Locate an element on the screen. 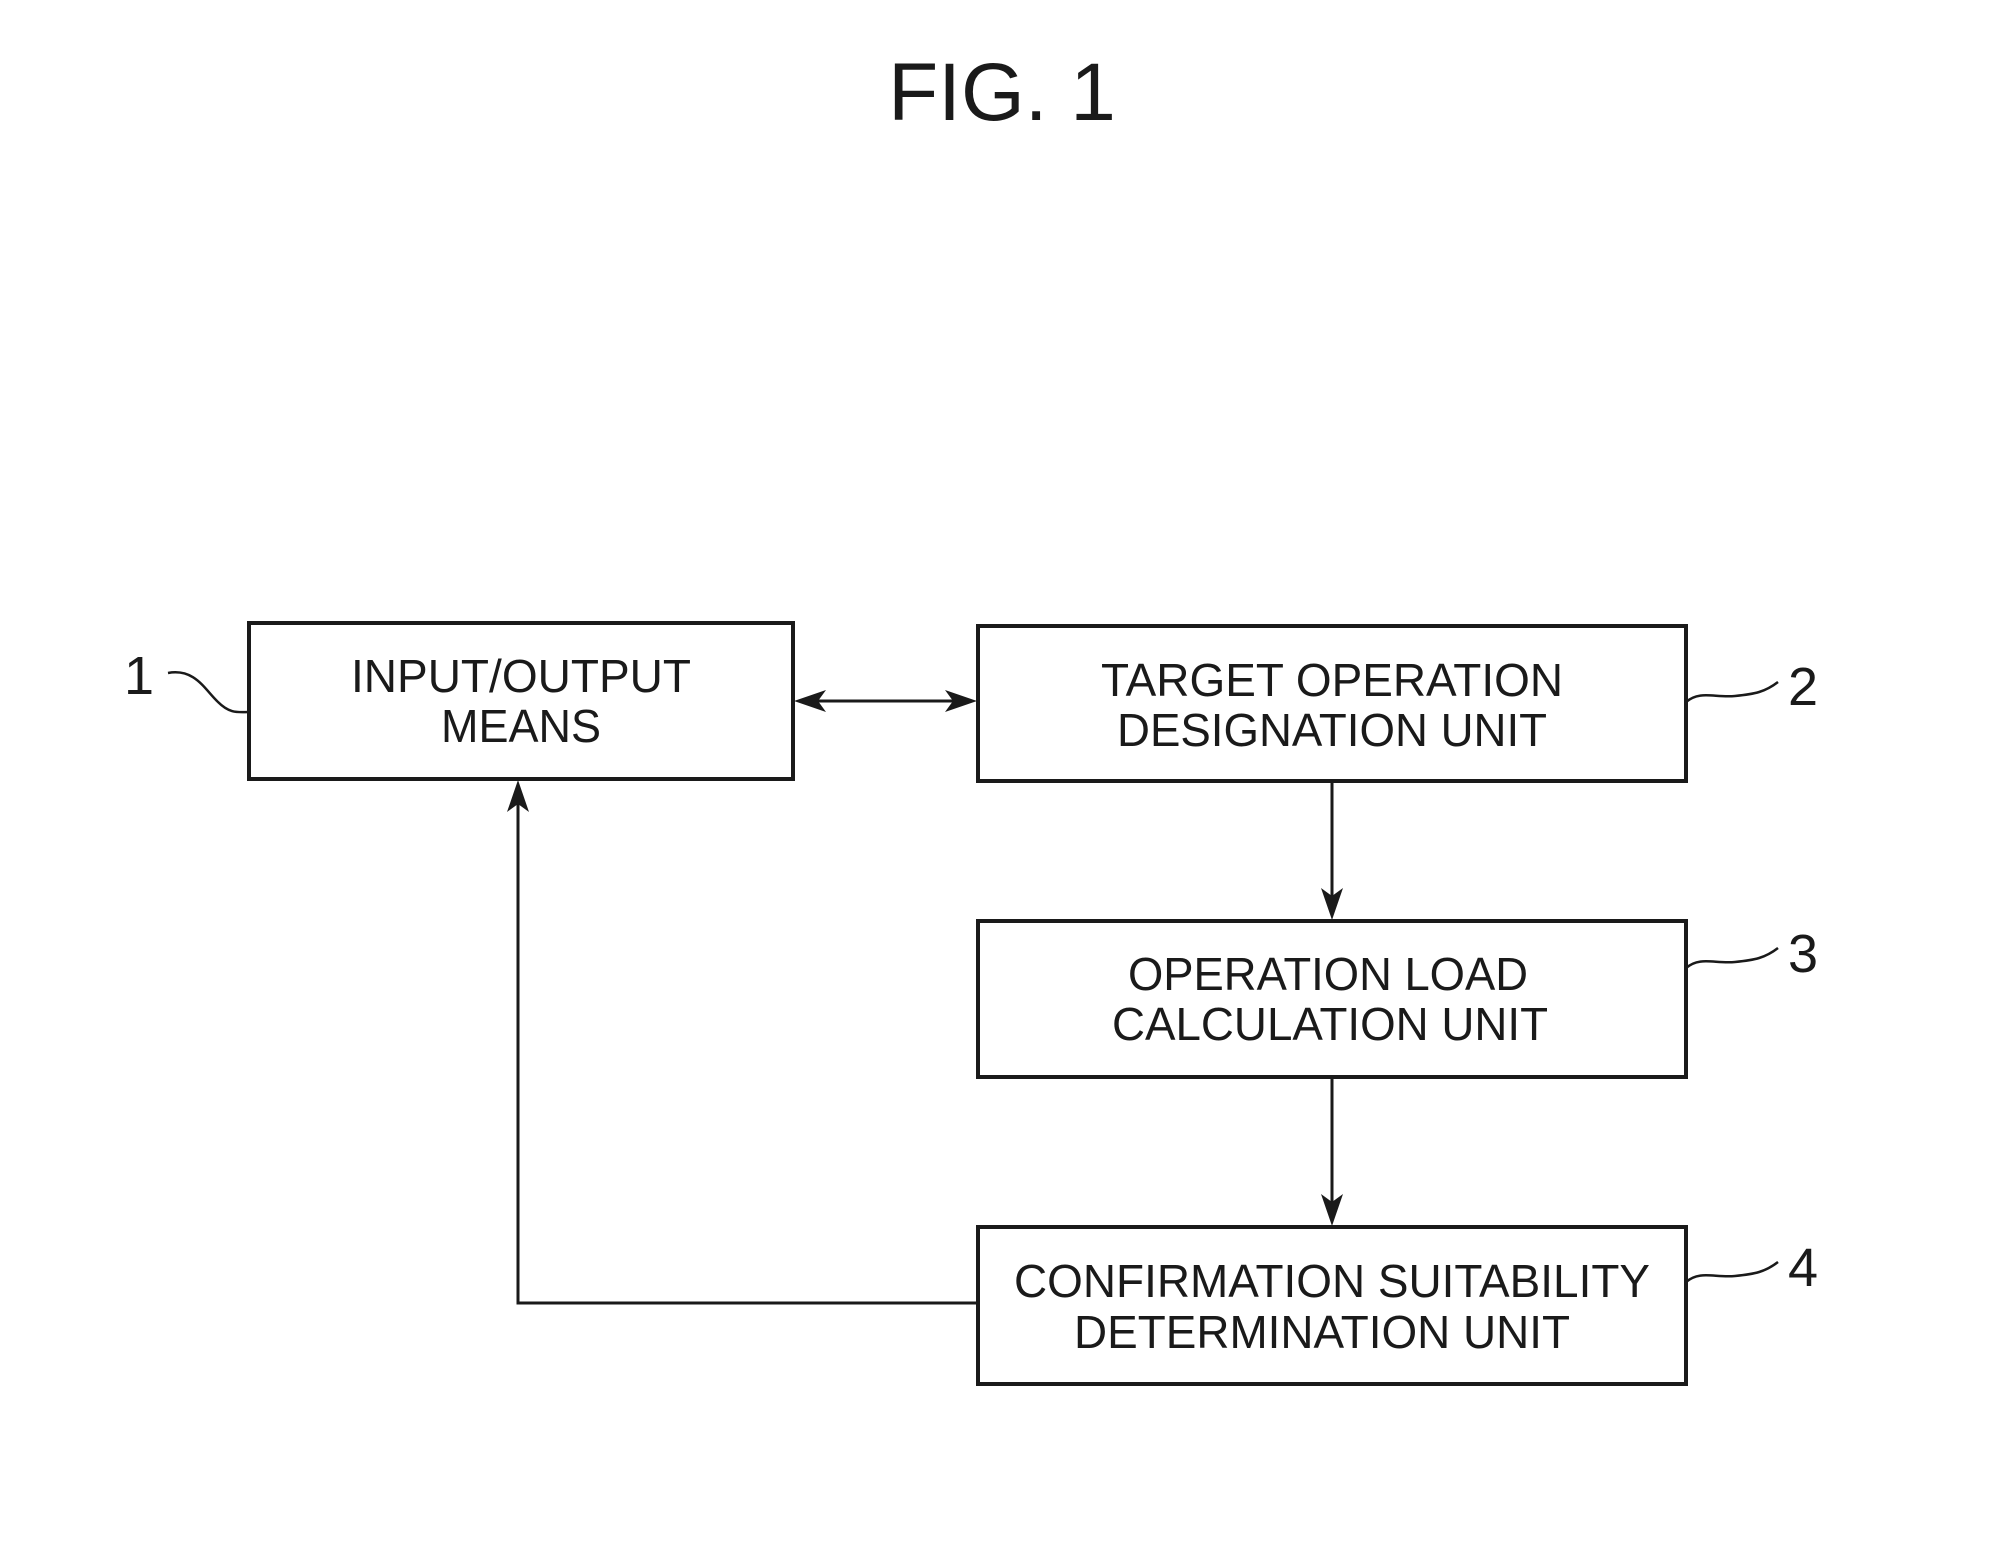  ref-numeral-2: 2 is located at coordinates (1803, 687).